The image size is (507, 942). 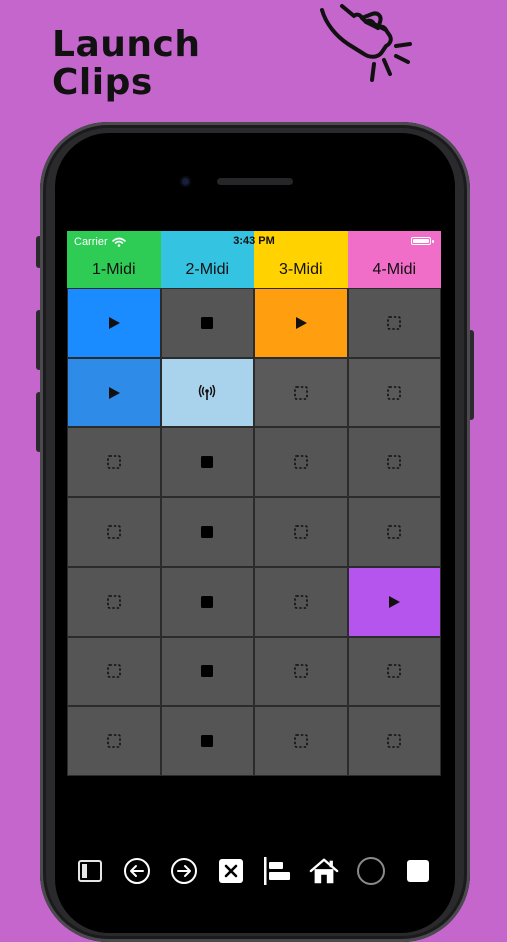 I want to click on clip-cell-r7-c1, so click(x=114, y=741).